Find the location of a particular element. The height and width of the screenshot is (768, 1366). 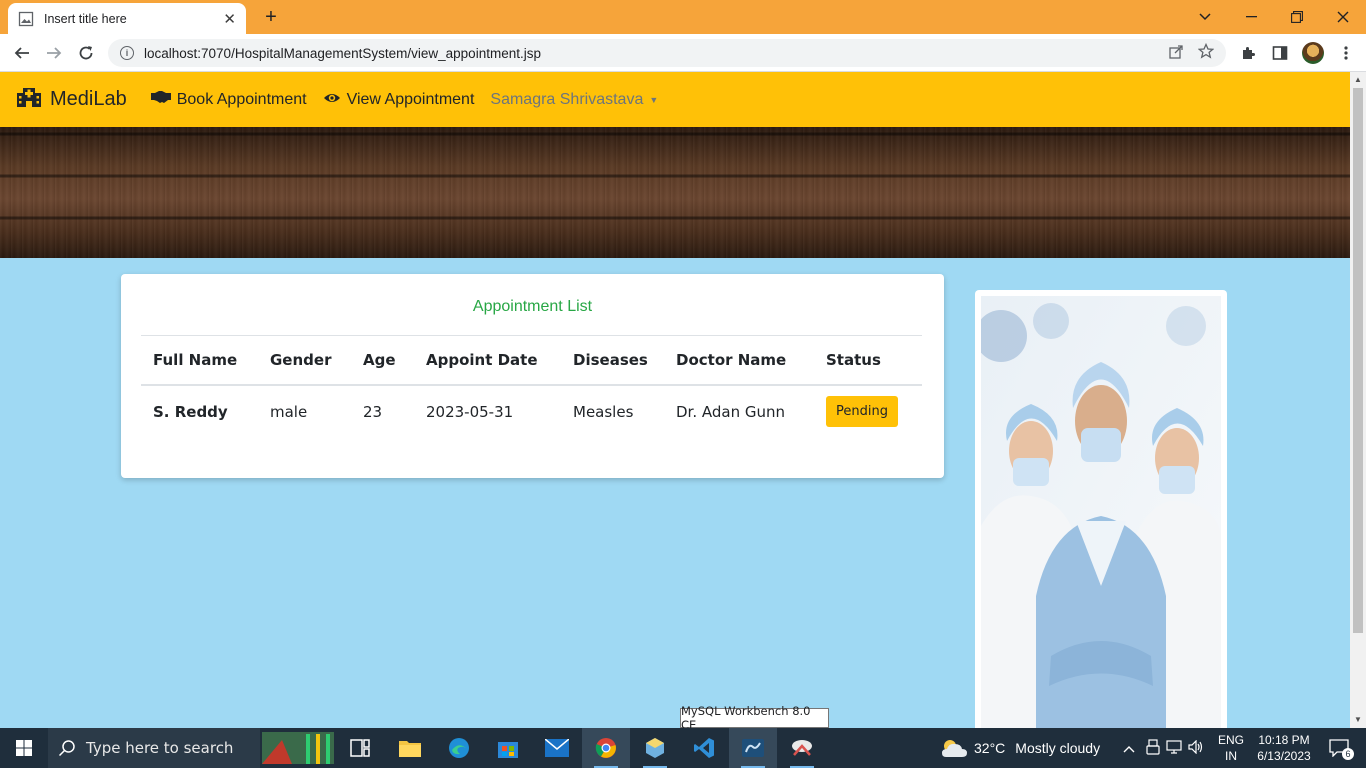

taskbar-search-box: Type here to search is located at coordinates (154, 748).